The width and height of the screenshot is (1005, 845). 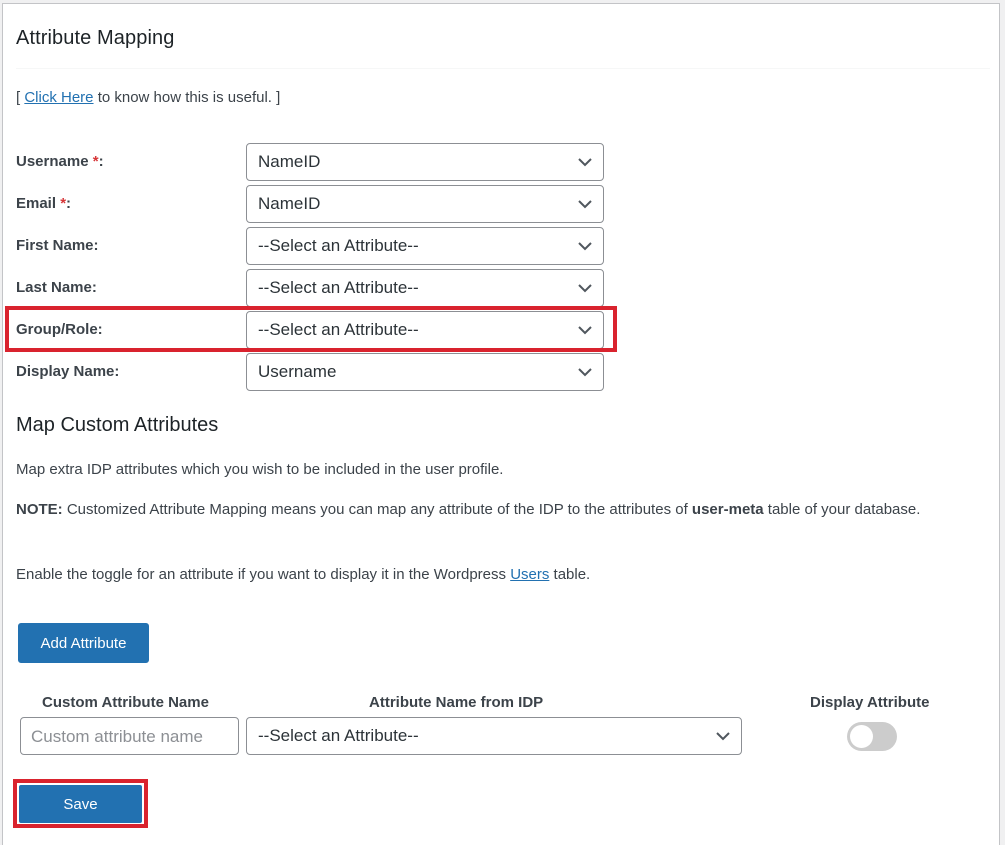 I want to click on section-title: Attribute Mapping, so click(x=95, y=38).